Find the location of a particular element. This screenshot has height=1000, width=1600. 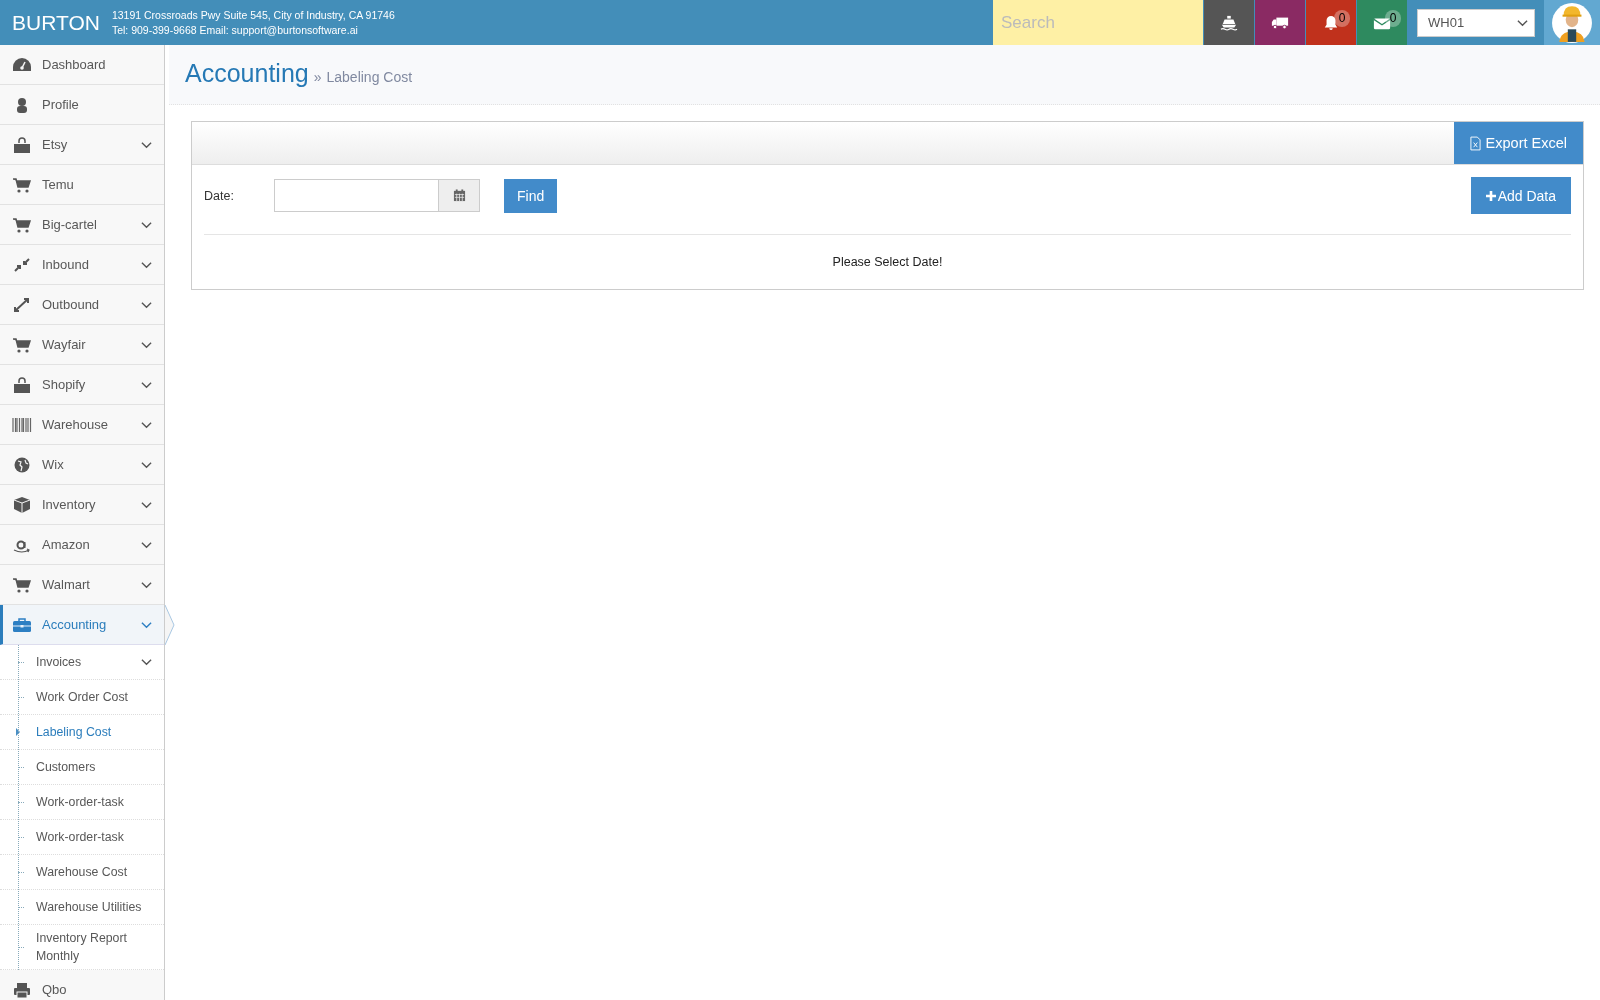

submenu-item: Warehouse Cost is located at coordinates (82, 872).